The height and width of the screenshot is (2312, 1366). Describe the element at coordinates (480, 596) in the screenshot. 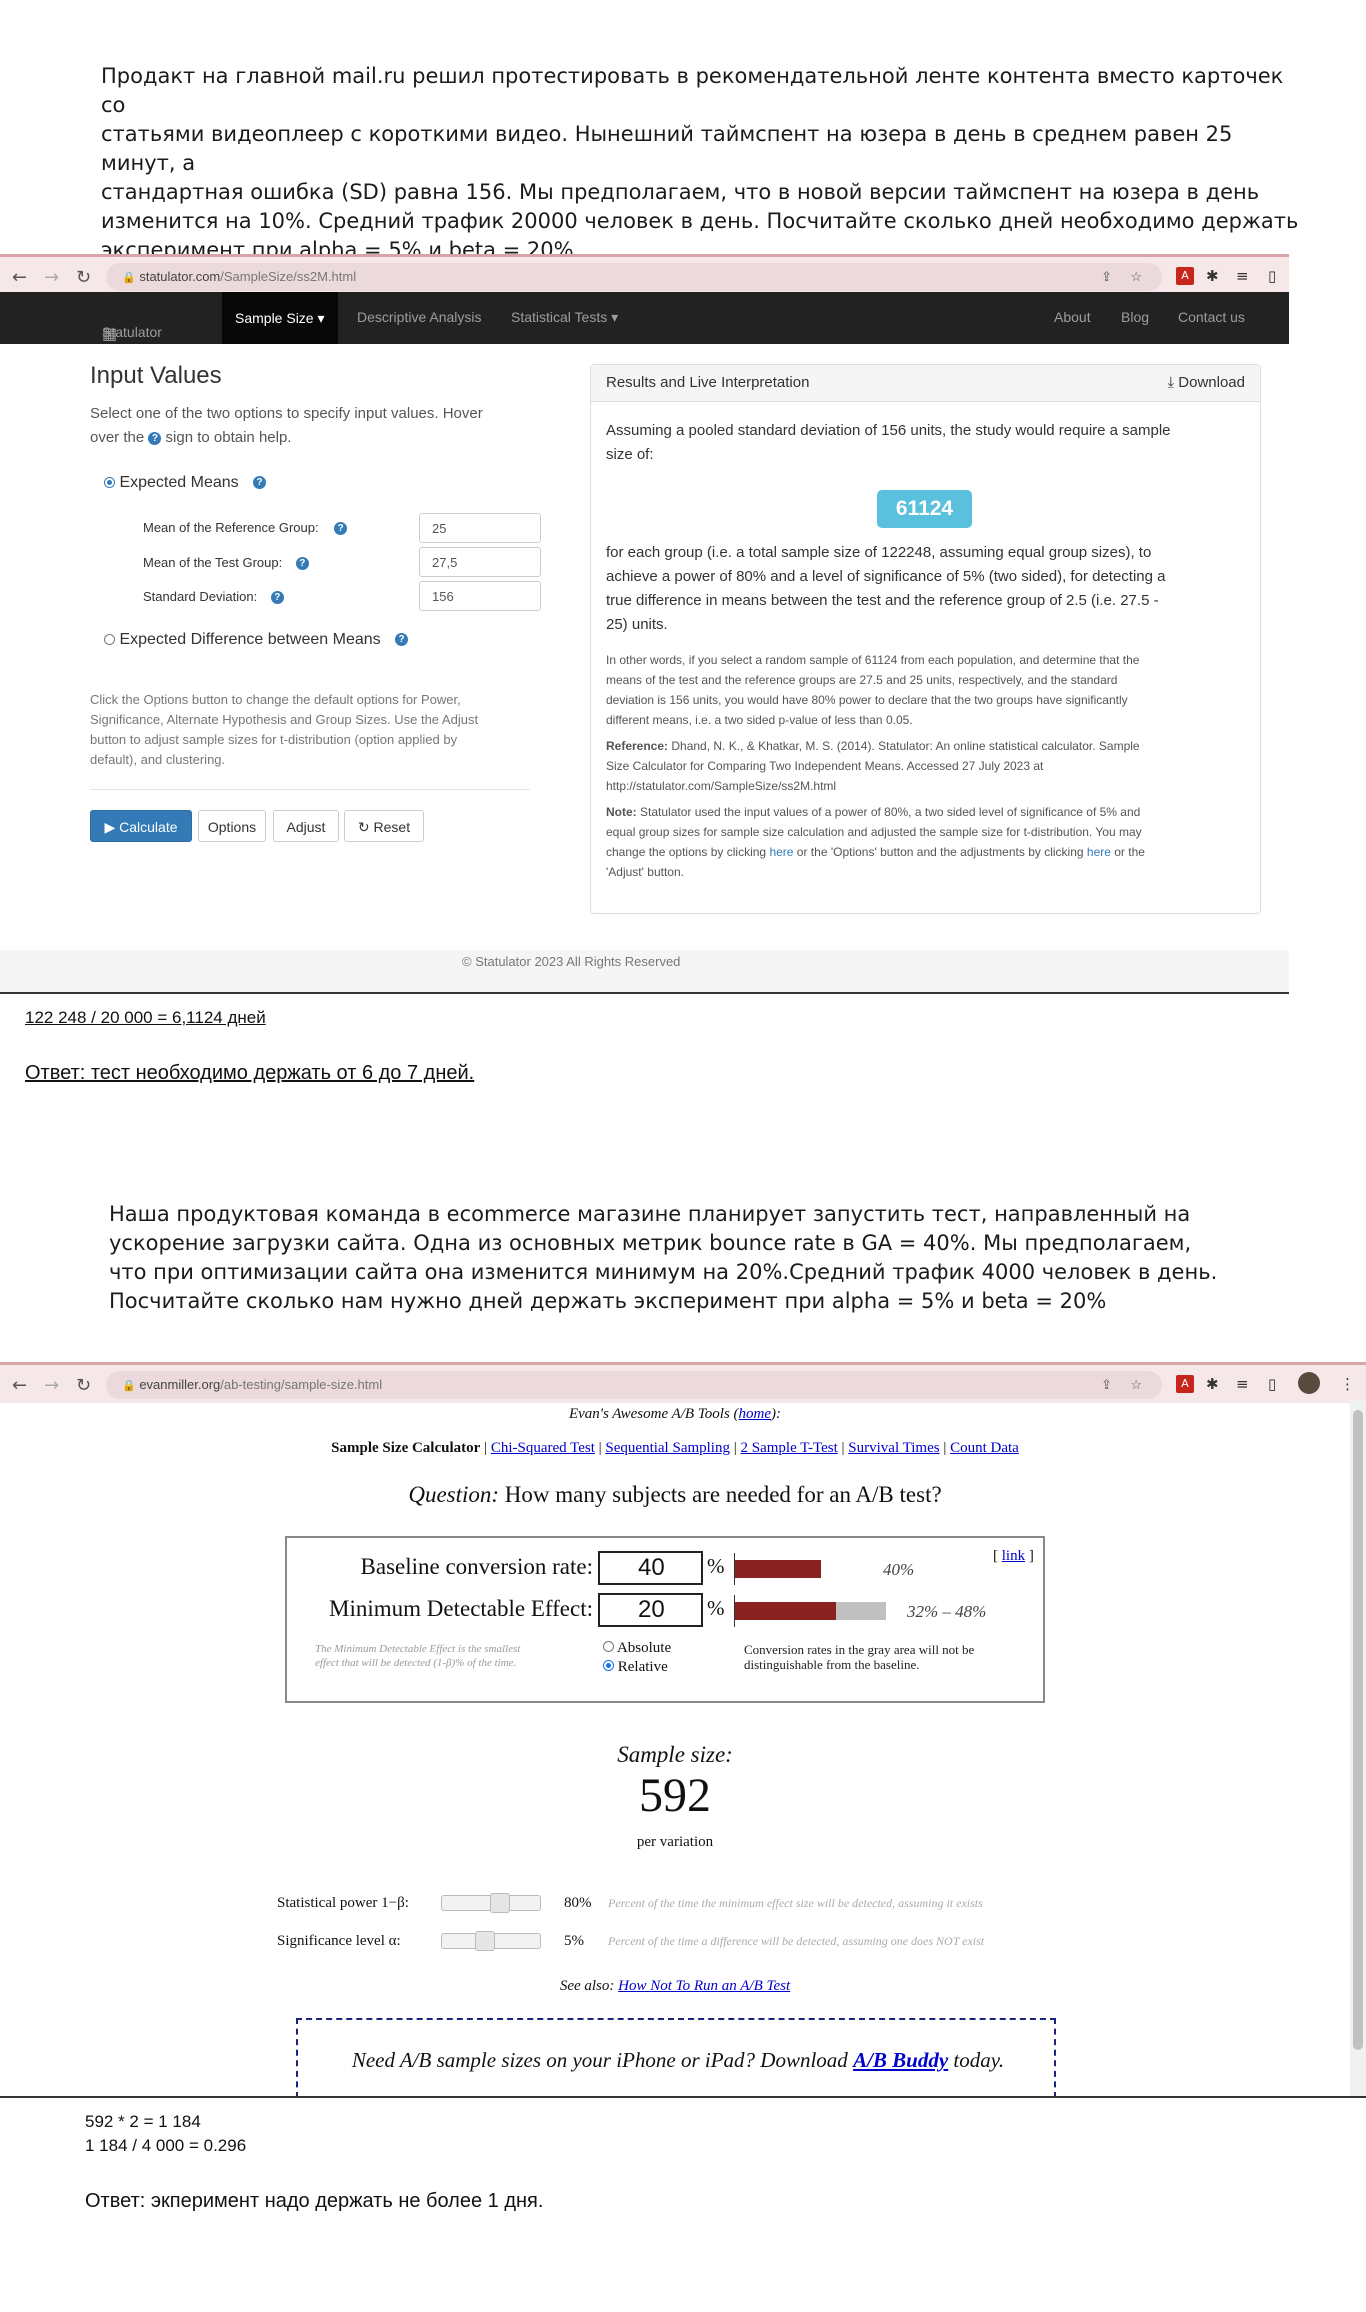

I see `sd-input: 156` at that location.